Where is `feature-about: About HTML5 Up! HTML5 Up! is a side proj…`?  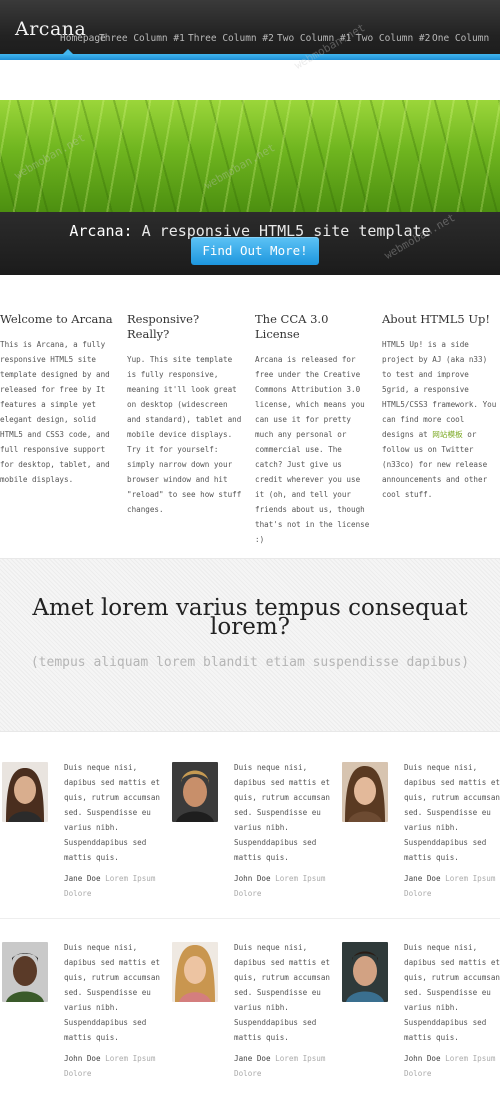 feature-about: About HTML5 Up! HTML5 Up! is a side proj… is located at coordinates (441, 407).